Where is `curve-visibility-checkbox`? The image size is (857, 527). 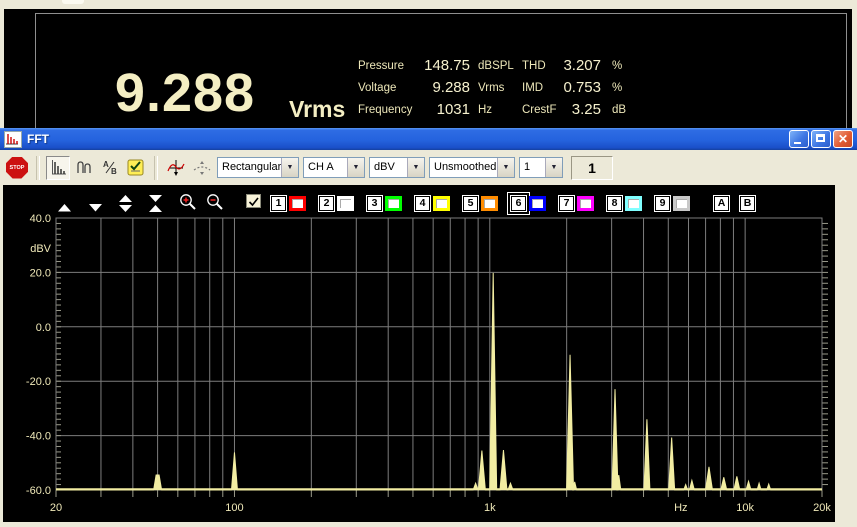
curve-visibility-checkbox is located at coordinates (253, 201).